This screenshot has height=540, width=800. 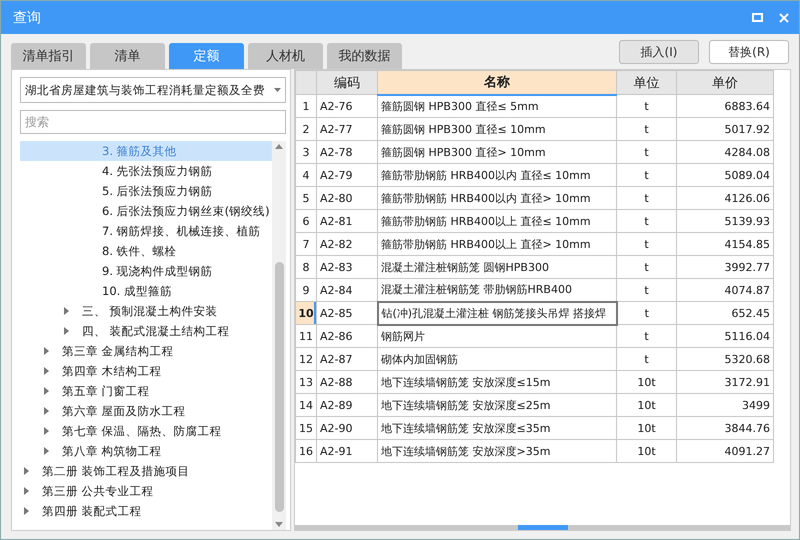 What do you see at coordinates (497, 428) in the screenshot?
I see `table-cell: 地下连续墙钢筋笼 安放深度≤35m` at bounding box center [497, 428].